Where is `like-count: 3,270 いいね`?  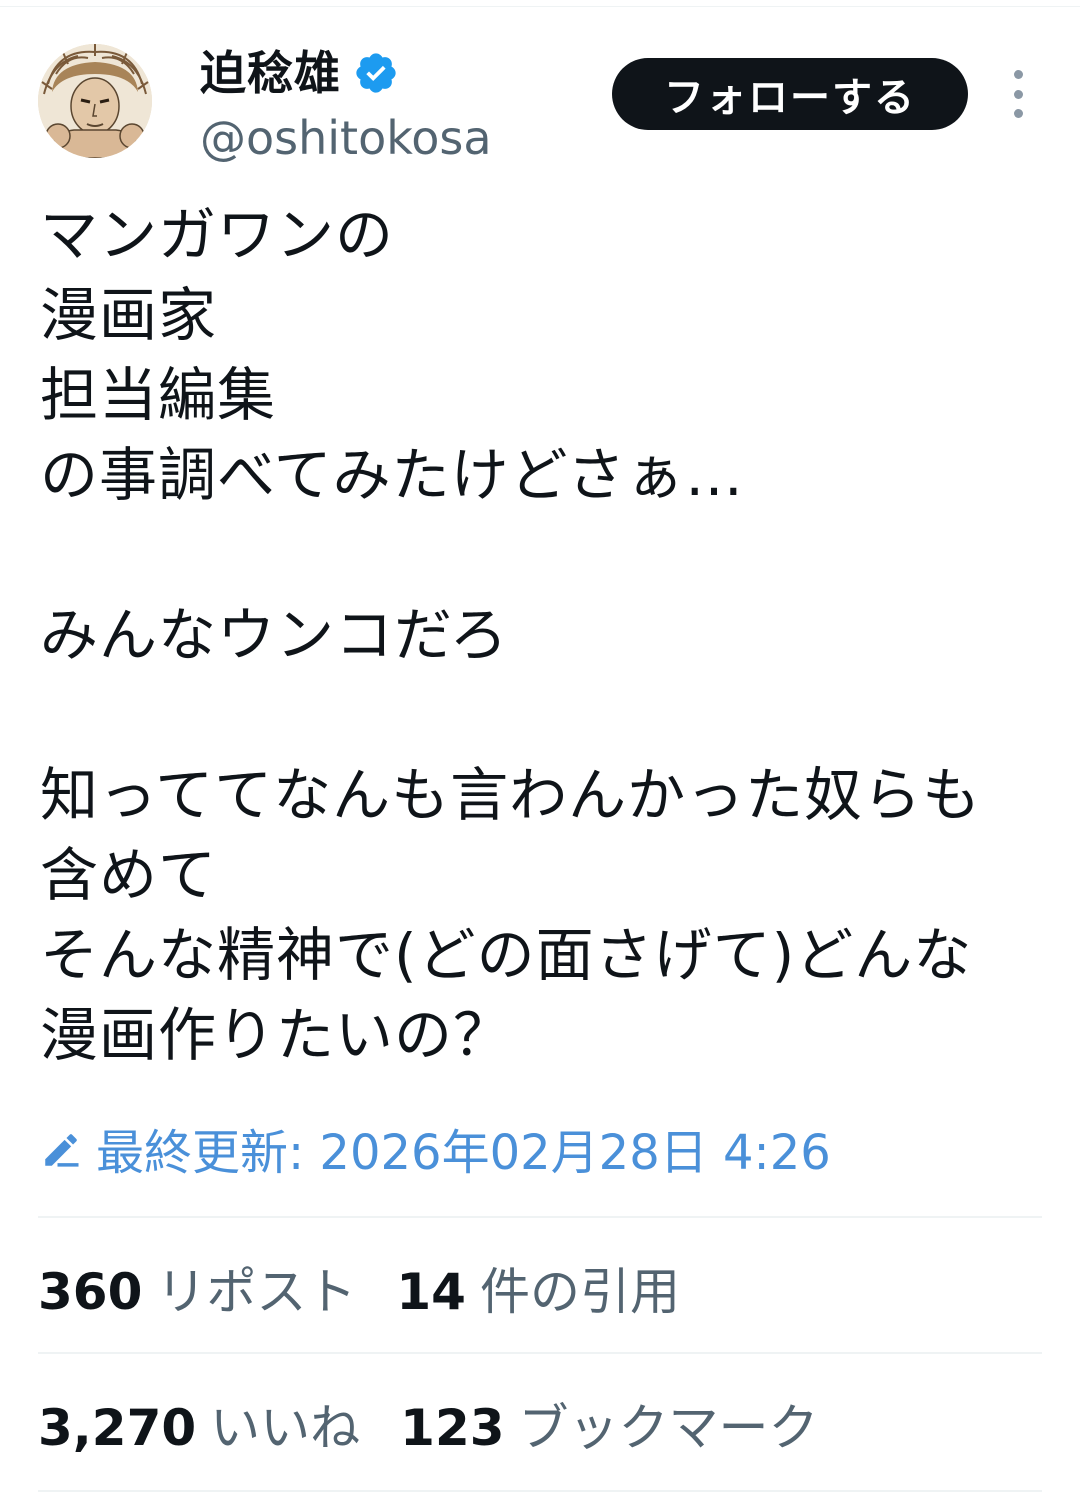 like-count: 3,270 いいね is located at coordinates (199, 1424).